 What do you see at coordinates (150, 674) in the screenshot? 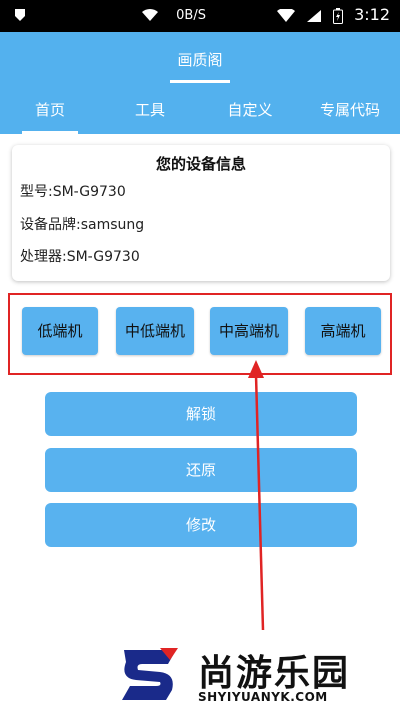
I see `brand-logo-icon` at bounding box center [150, 674].